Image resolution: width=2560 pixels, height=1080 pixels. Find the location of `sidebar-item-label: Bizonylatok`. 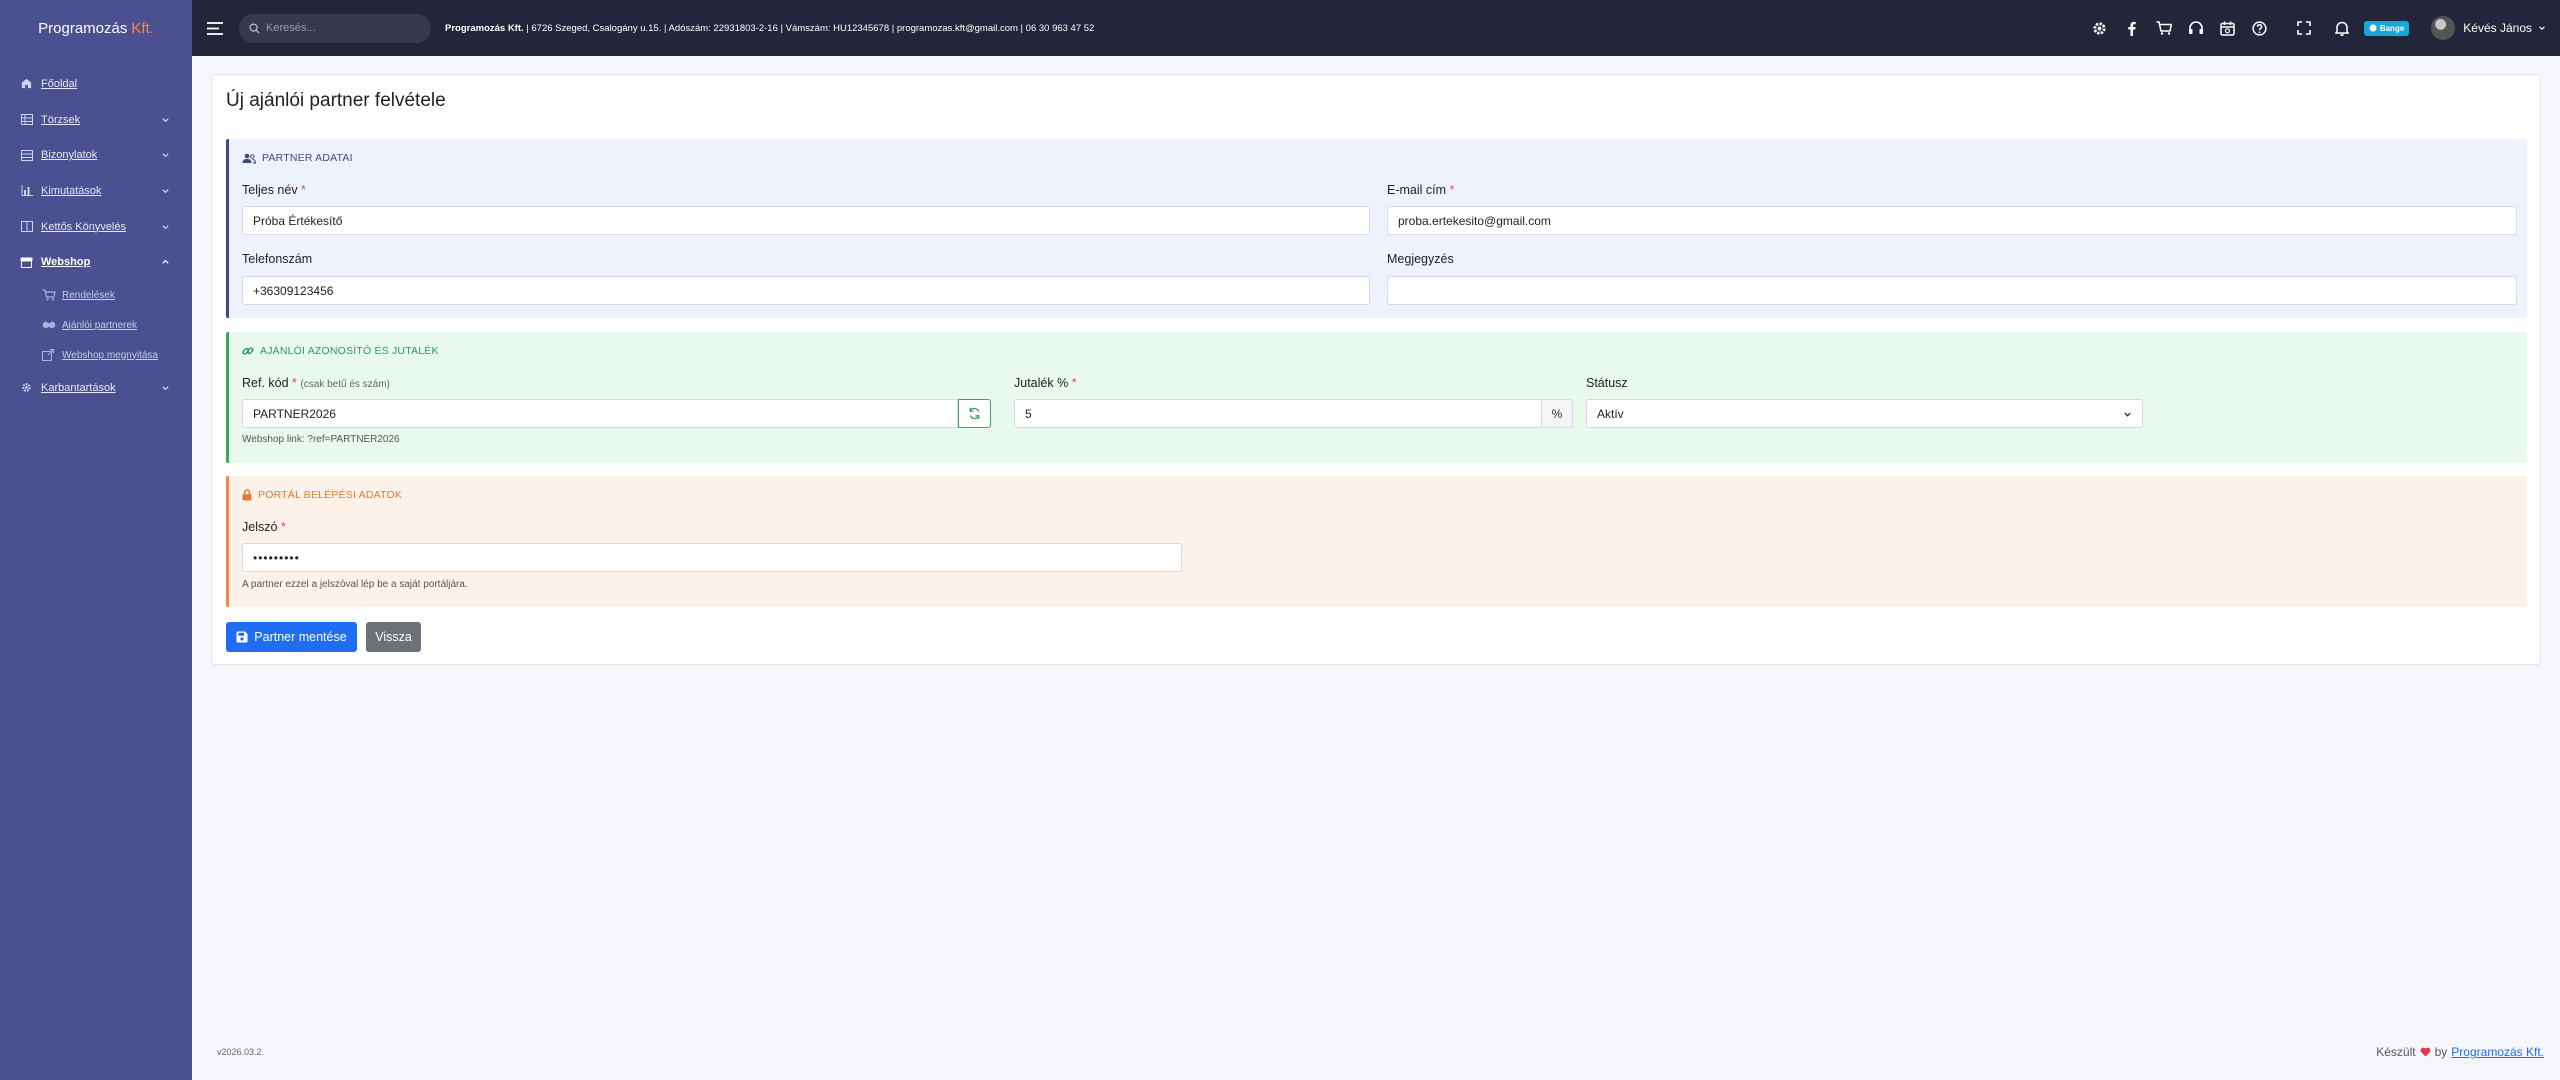

sidebar-item-label: Bizonylatok is located at coordinates (69, 155).